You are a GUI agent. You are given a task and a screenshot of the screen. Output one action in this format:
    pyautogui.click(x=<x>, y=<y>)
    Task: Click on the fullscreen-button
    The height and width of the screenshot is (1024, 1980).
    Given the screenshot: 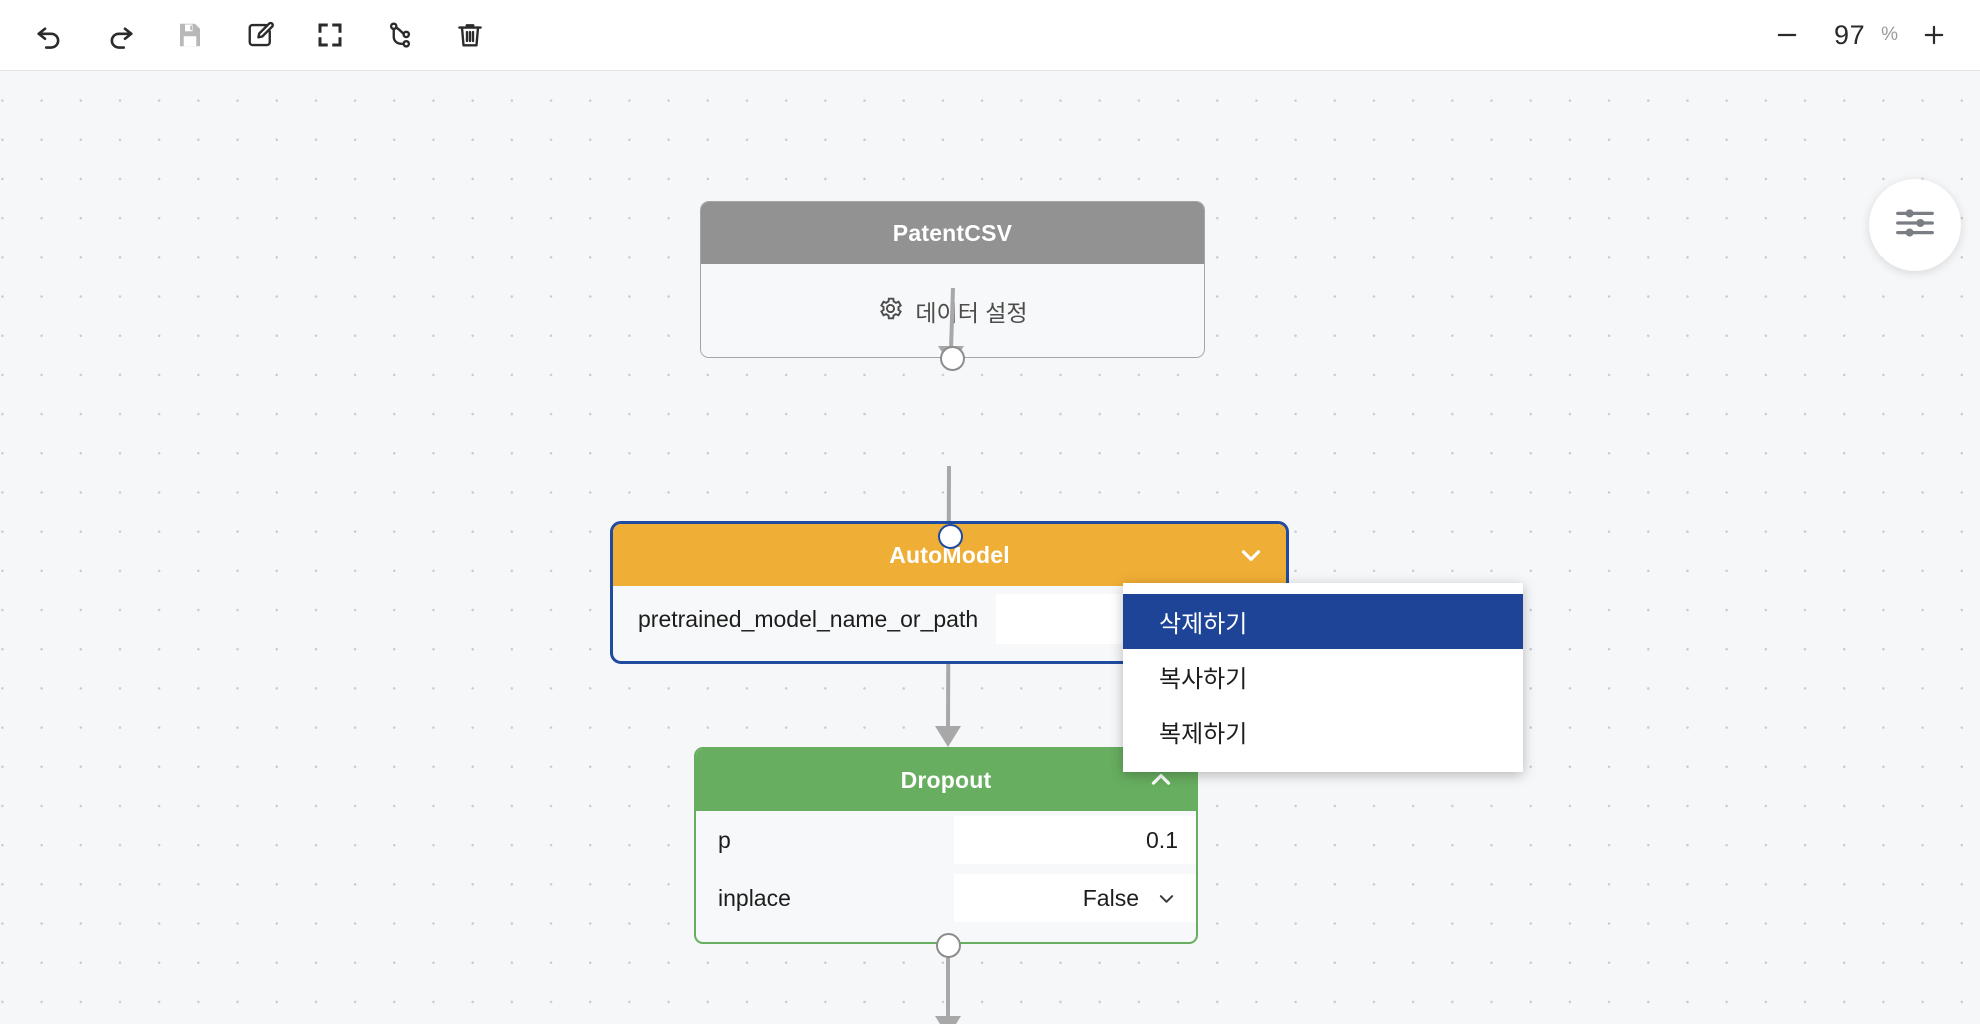 What is the action you would take?
    pyautogui.click(x=330, y=35)
    